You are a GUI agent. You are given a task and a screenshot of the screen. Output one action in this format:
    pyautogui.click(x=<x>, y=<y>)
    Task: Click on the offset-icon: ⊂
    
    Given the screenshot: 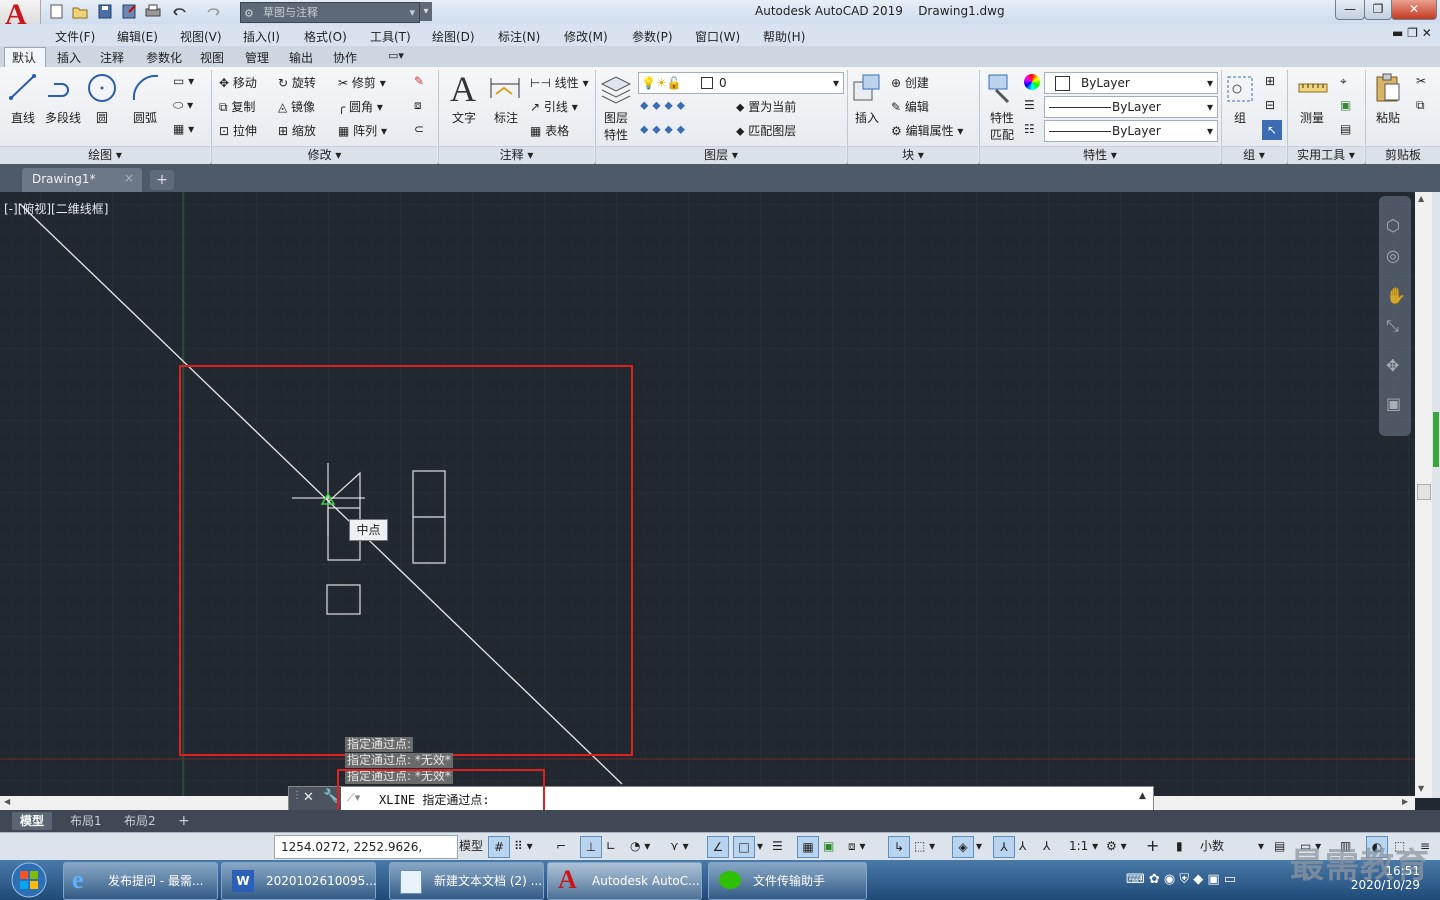 What is the action you would take?
    pyautogui.click(x=419, y=129)
    